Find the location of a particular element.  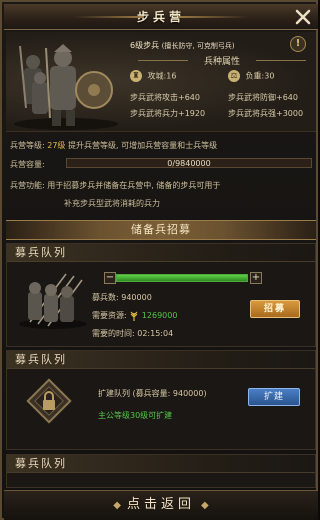

bonus-defense: 步兵武将防御+640 is located at coordinates (263, 97).